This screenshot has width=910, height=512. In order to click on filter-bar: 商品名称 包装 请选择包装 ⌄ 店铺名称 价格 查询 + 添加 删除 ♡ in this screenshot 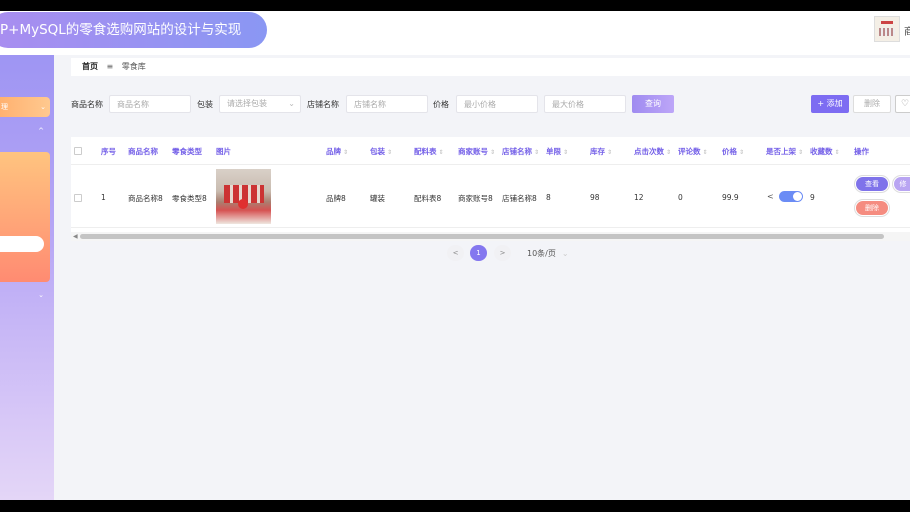, I will do `click(490, 105)`.